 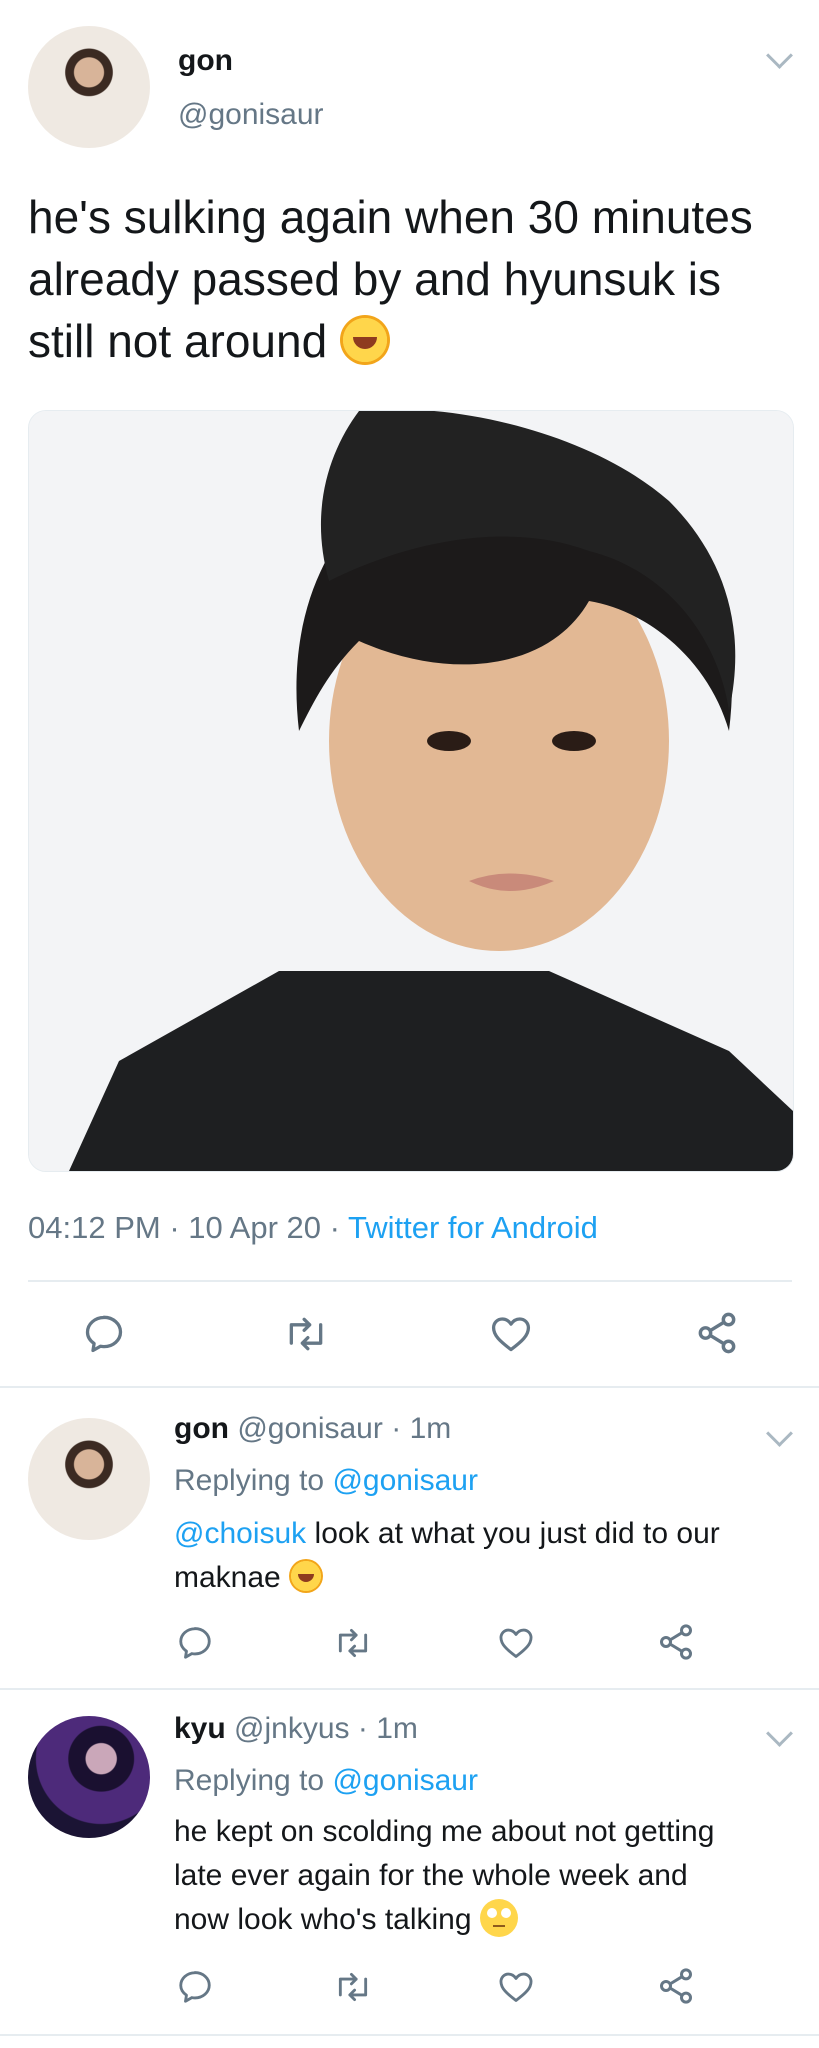 I want to click on reply-header: gon @gonisaur · 1m, so click(x=312, y=1429).